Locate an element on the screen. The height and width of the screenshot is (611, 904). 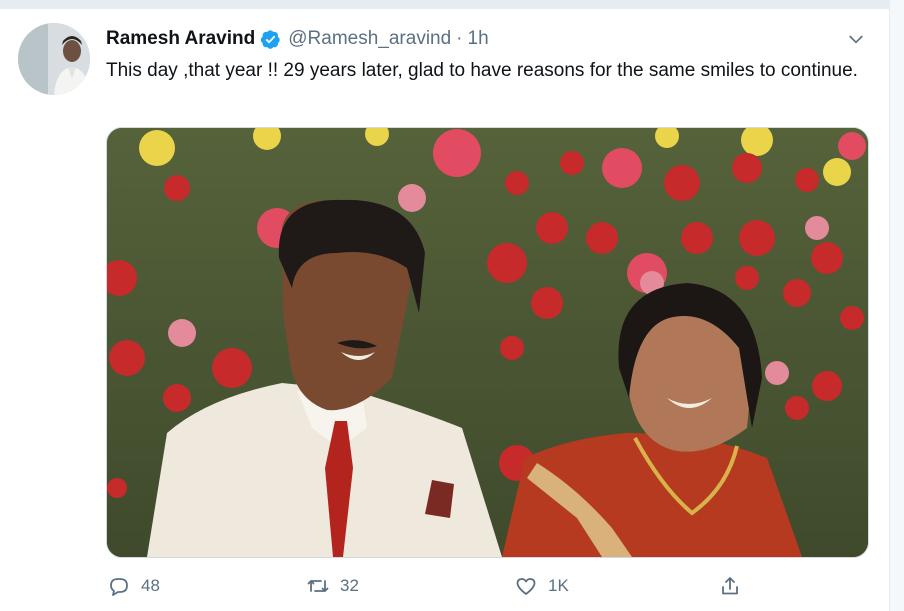
tweet-header: Ramesh Aravind @Ramesh_aravind · 1h is located at coordinates (297, 39).